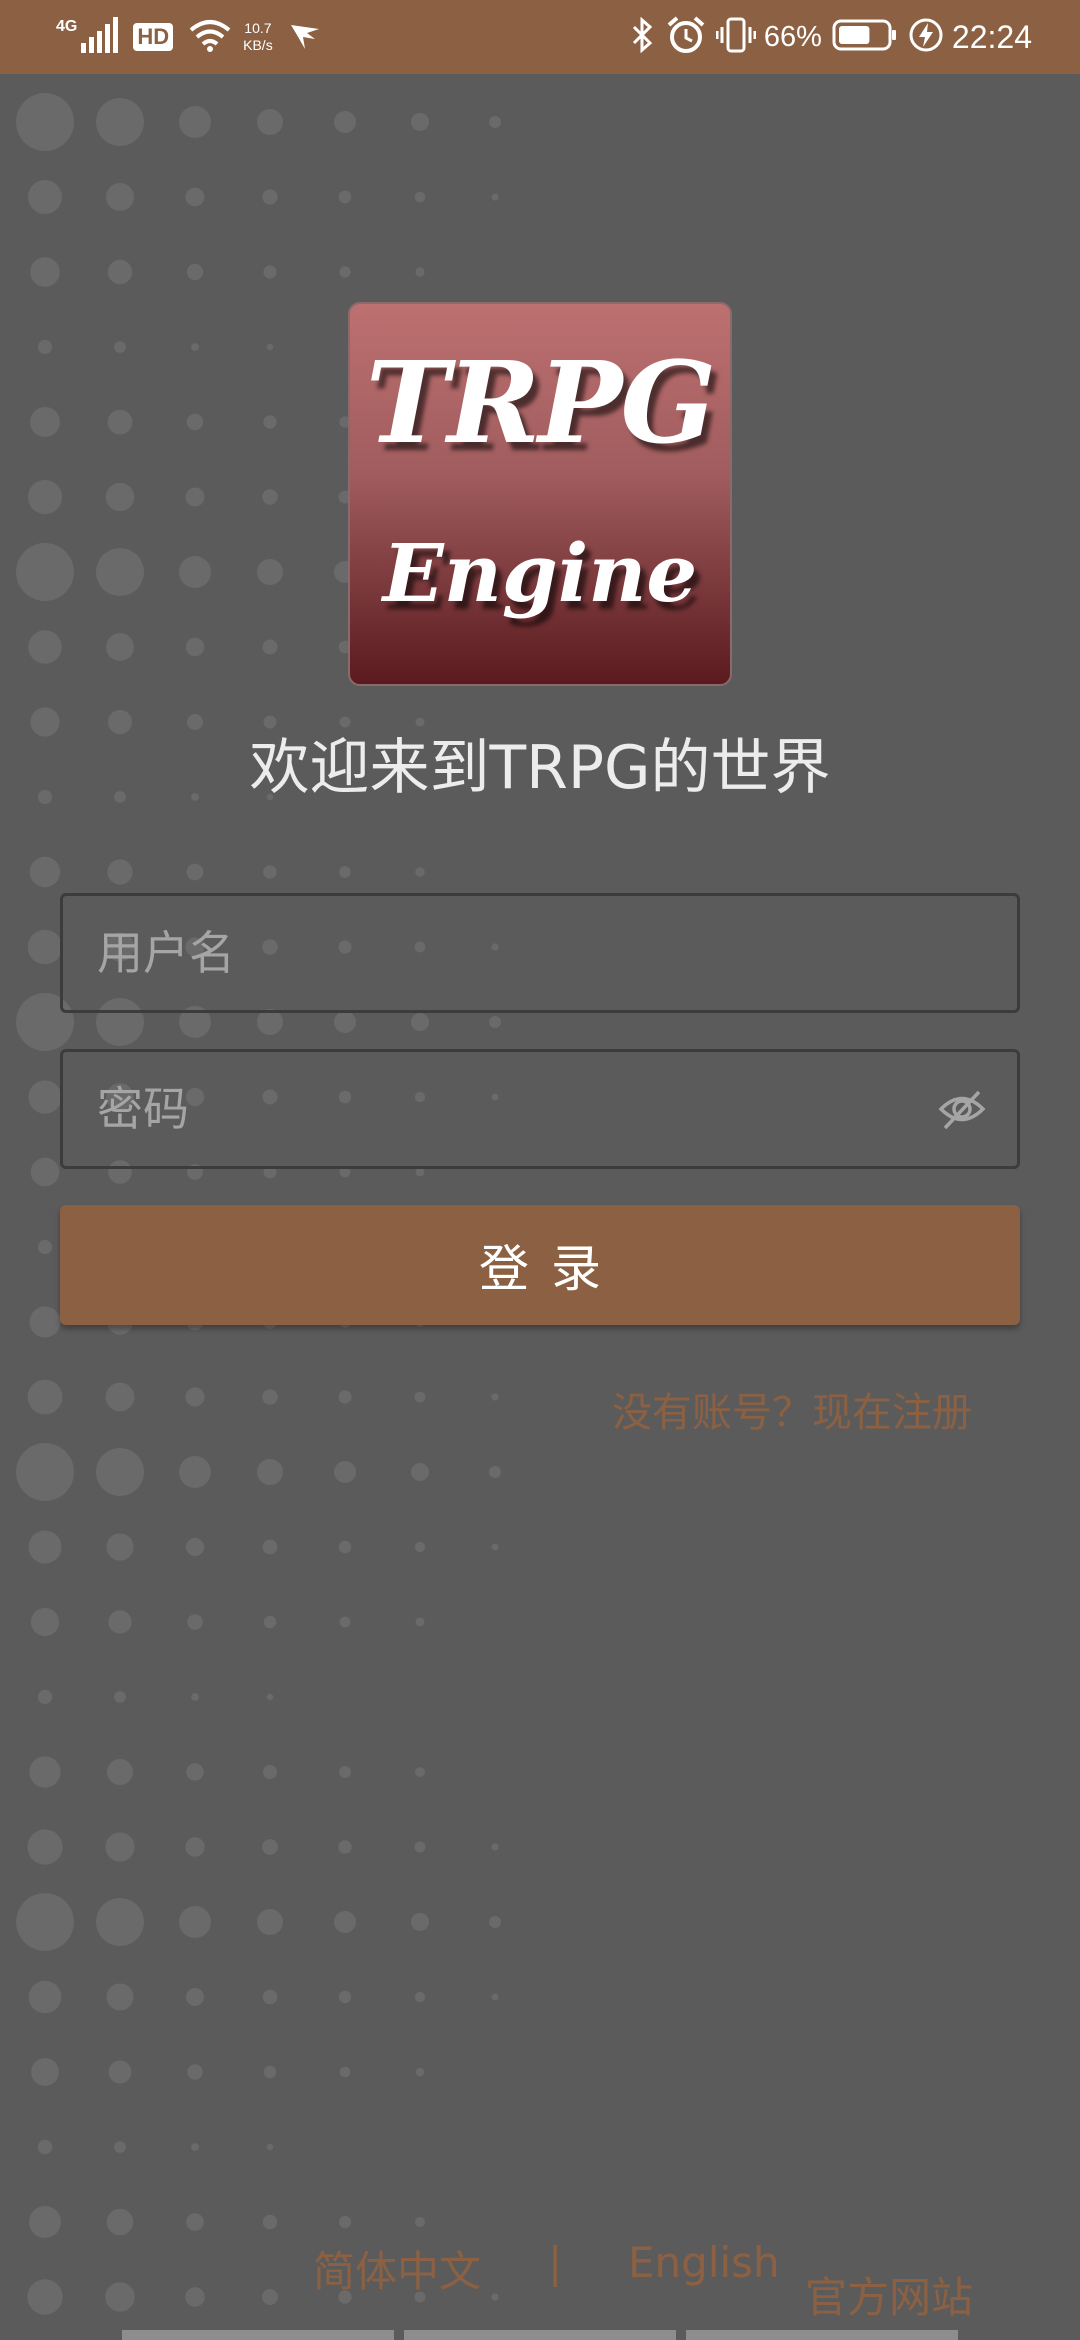  What do you see at coordinates (540, 768) in the screenshot?
I see `welcome-title: 欢迎来到TRPG的世界` at bounding box center [540, 768].